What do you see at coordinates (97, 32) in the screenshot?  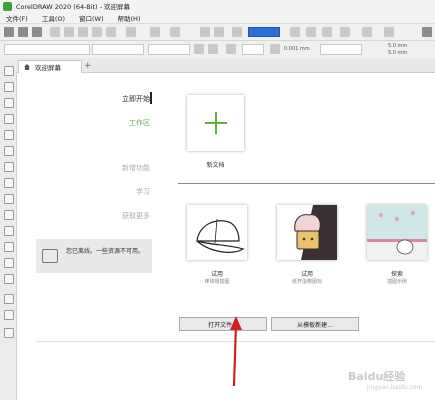 I see `copy-icon` at bounding box center [97, 32].